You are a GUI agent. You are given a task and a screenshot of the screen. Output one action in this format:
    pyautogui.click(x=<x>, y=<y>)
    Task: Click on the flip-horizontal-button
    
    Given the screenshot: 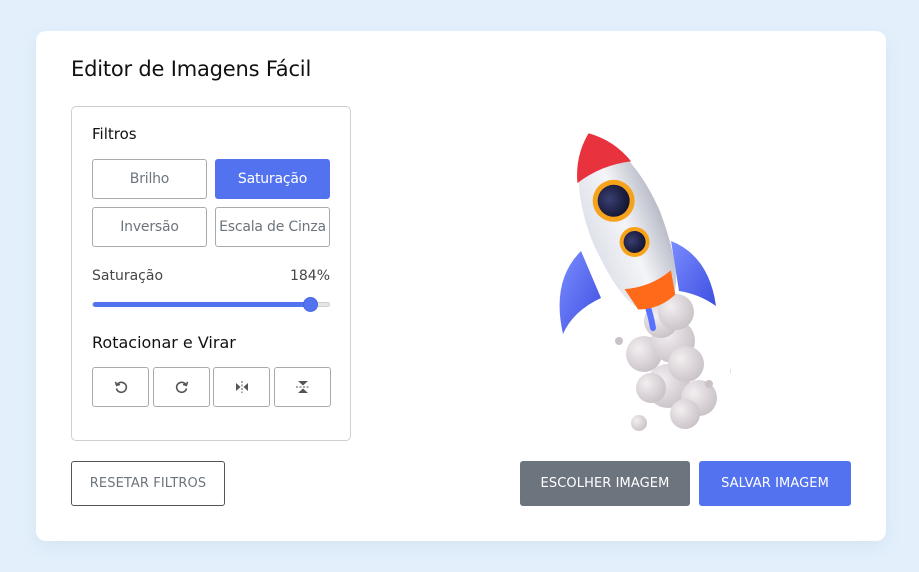 What is the action you would take?
    pyautogui.click(x=241, y=387)
    